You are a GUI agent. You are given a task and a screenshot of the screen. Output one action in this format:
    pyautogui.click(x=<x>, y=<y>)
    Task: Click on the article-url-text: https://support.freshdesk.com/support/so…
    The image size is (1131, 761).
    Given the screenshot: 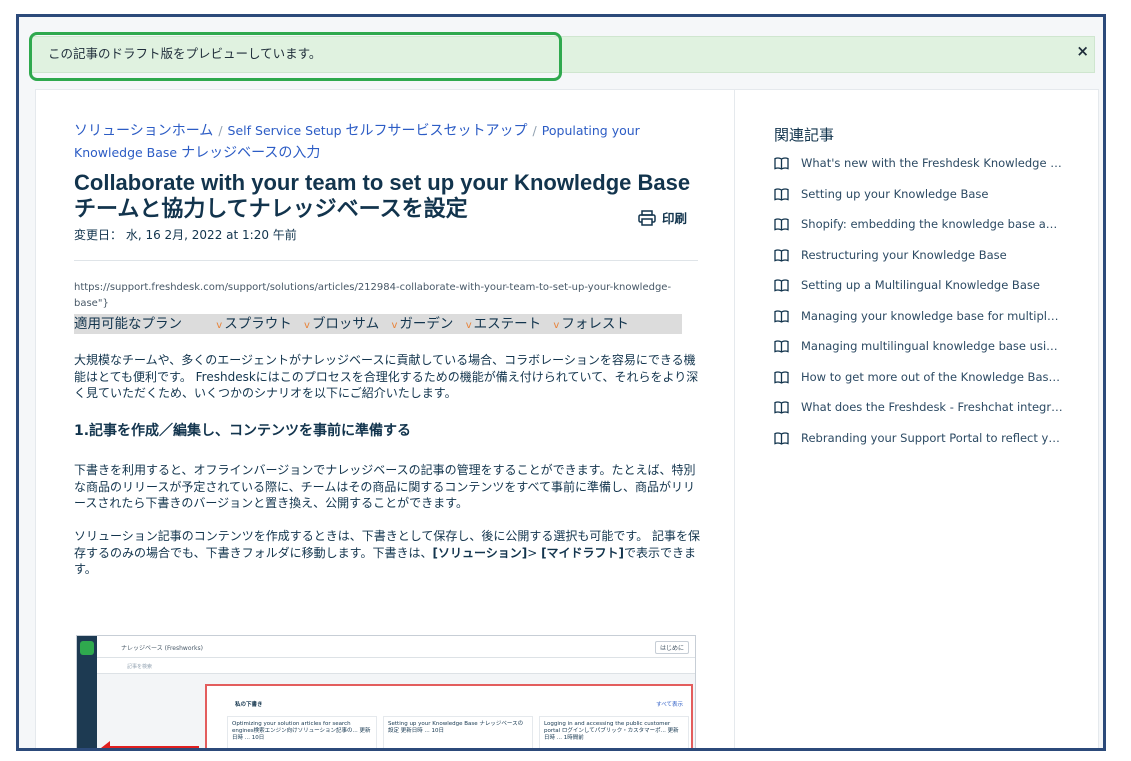 What is the action you would take?
    pyautogui.click(x=373, y=295)
    